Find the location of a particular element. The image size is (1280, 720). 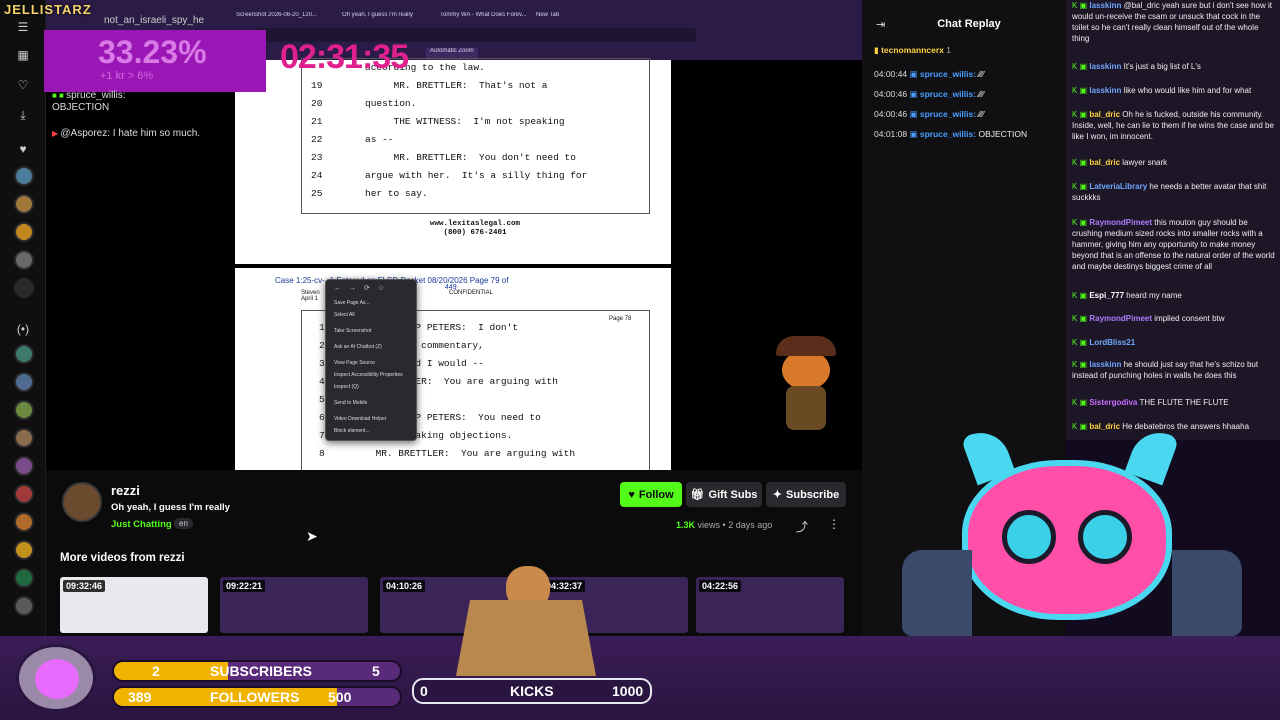

video-thumbnail: 09:22:21 is located at coordinates (294, 605).